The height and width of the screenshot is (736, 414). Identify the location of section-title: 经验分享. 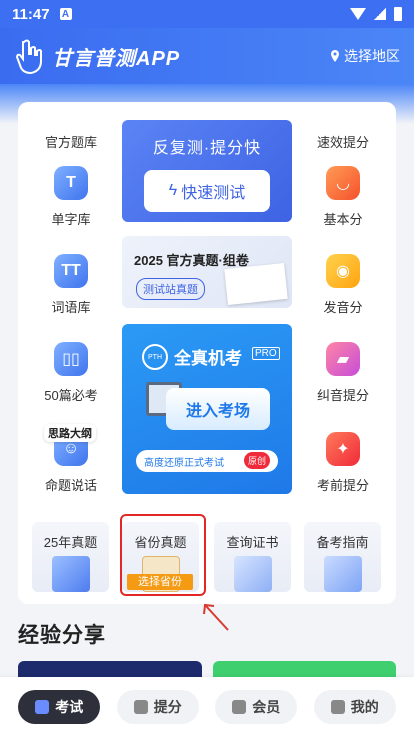
(62, 635).